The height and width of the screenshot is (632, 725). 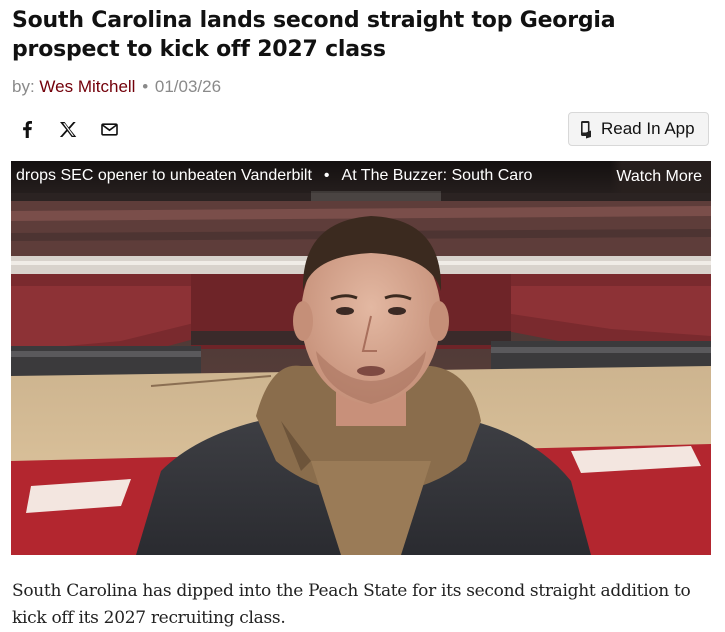 I want to click on author-link: Wes Mitchell, so click(x=87, y=86).